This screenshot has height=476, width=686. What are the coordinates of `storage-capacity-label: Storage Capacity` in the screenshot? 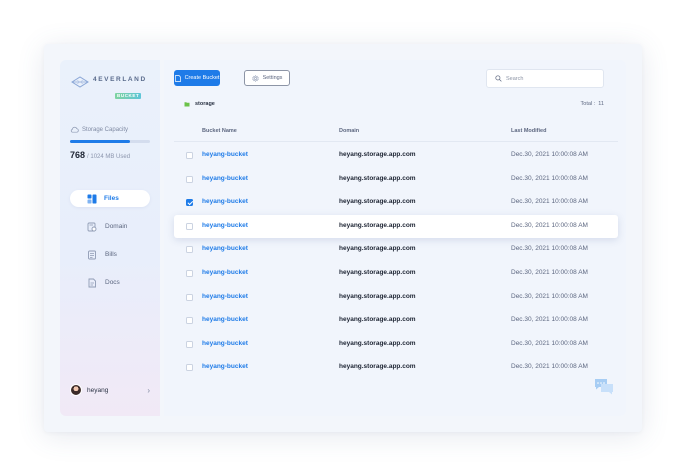 It's located at (99, 129).